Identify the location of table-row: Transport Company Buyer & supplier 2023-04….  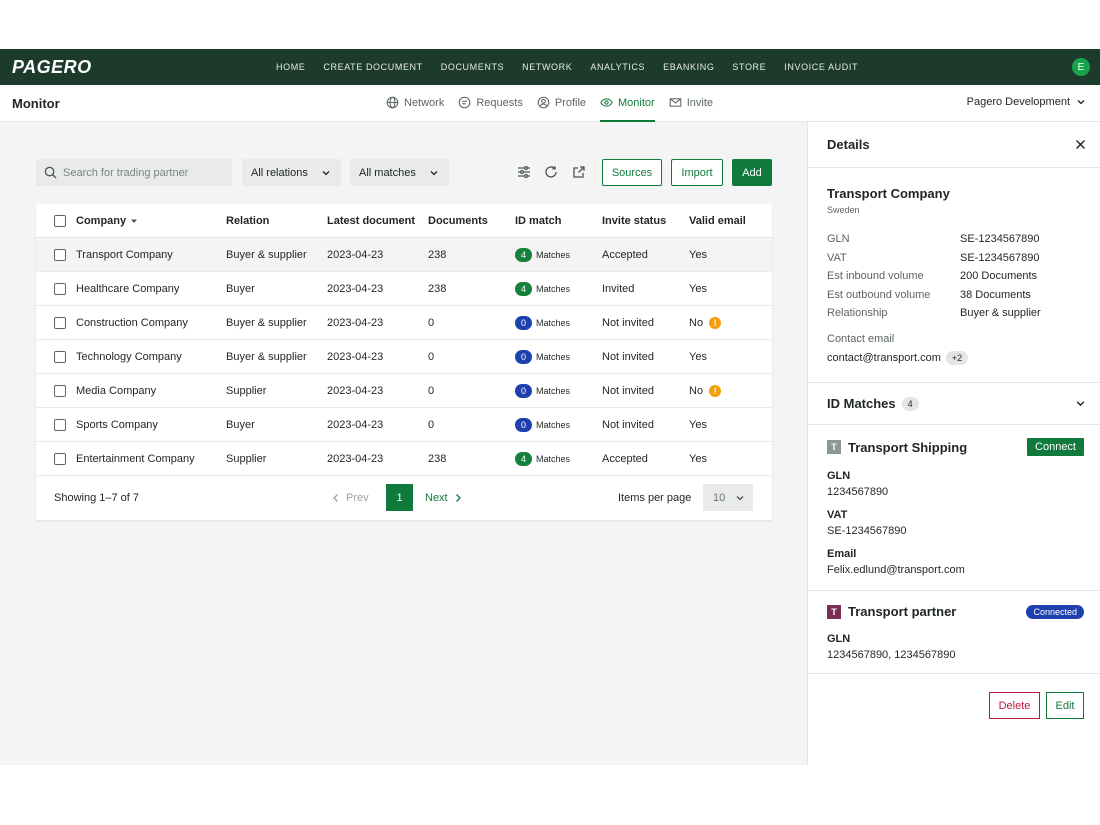
(404, 255).